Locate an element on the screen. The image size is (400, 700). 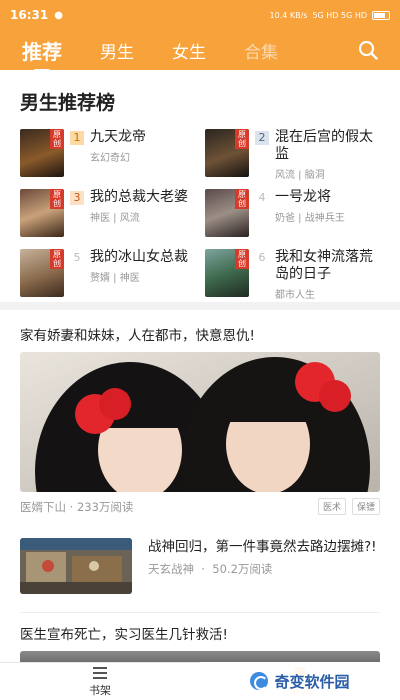
book-genre: 玄幻奇幻 is located at coordinates (110, 158).